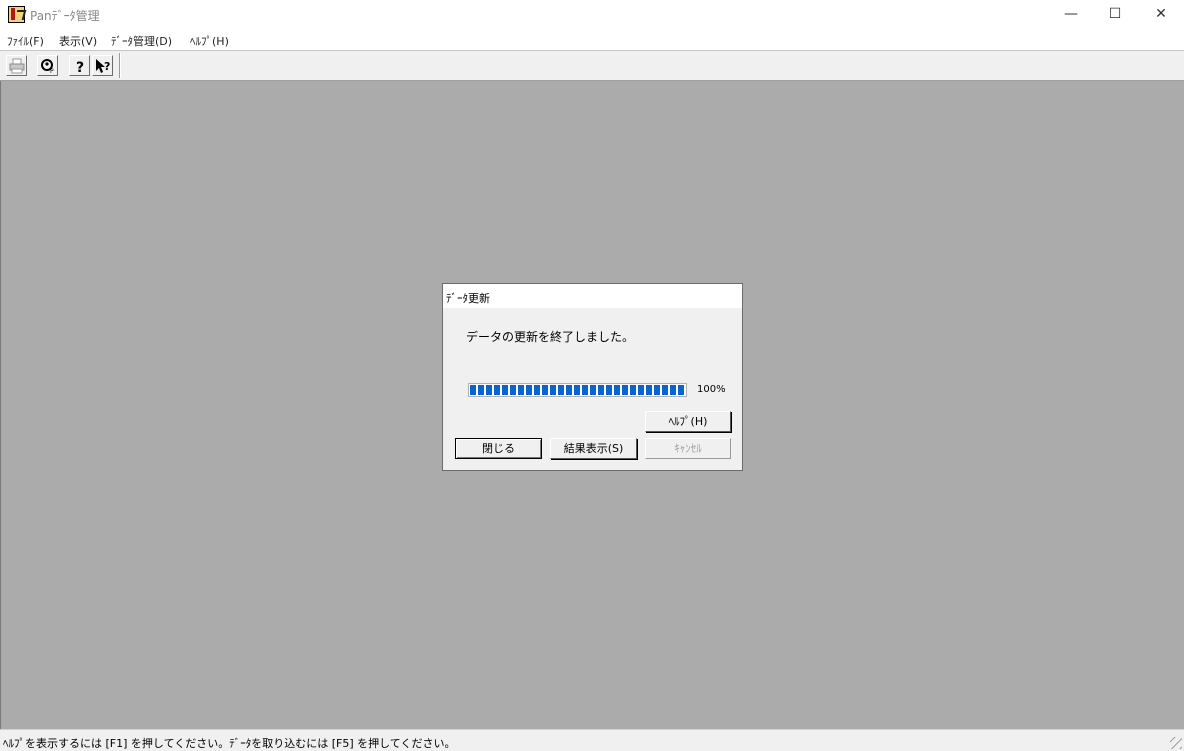 This screenshot has width=1184, height=751. What do you see at coordinates (1161, 15) in the screenshot?
I see `close-window-button: ✕` at bounding box center [1161, 15].